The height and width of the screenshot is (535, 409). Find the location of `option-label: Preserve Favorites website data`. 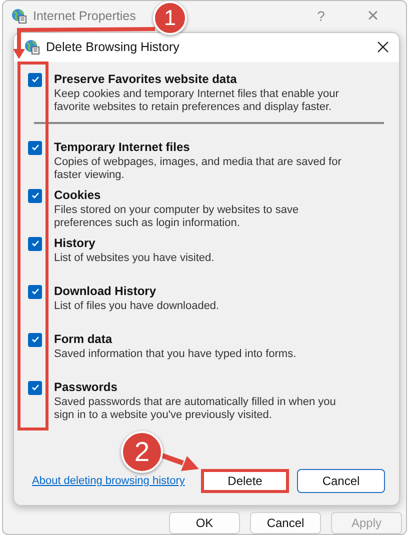

option-label: Preserve Favorites website data is located at coordinates (146, 79).